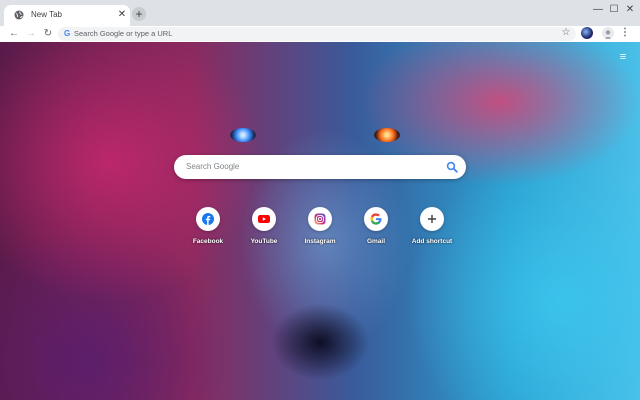  Describe the element at coordinates (630, 10) in the screenshot. I see `window-close-button: ✕` at that location.